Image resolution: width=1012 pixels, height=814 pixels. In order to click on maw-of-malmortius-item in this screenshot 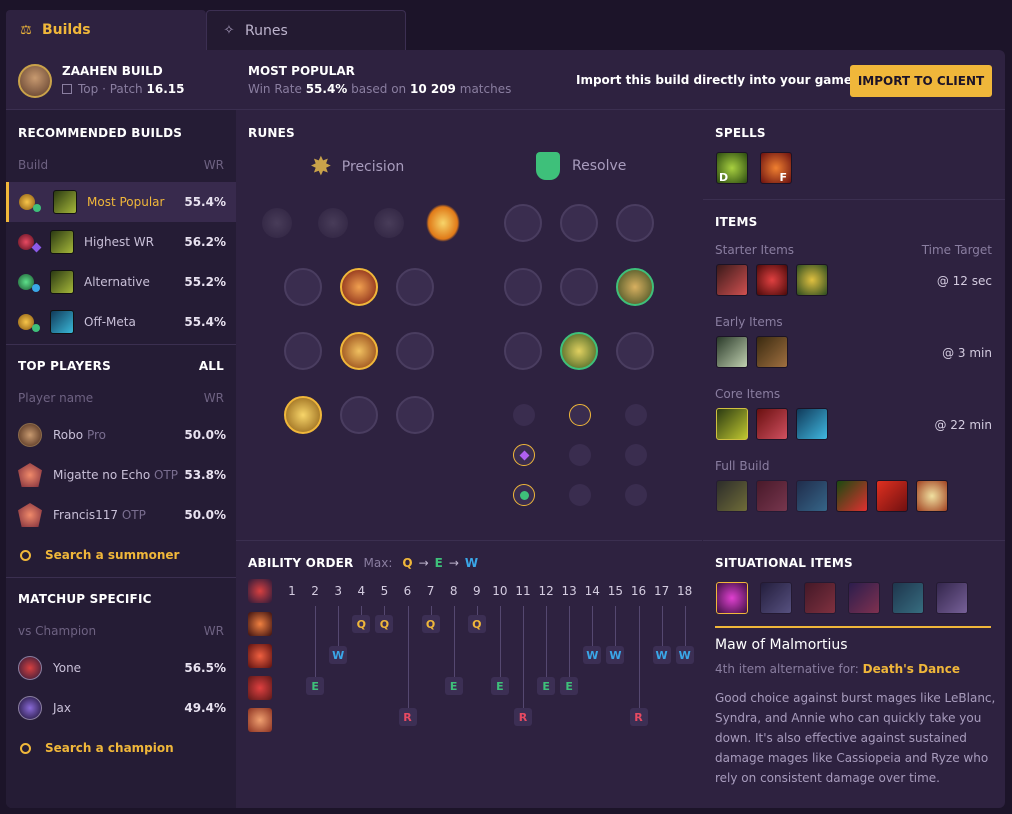, I will do `click(732, 598)`.